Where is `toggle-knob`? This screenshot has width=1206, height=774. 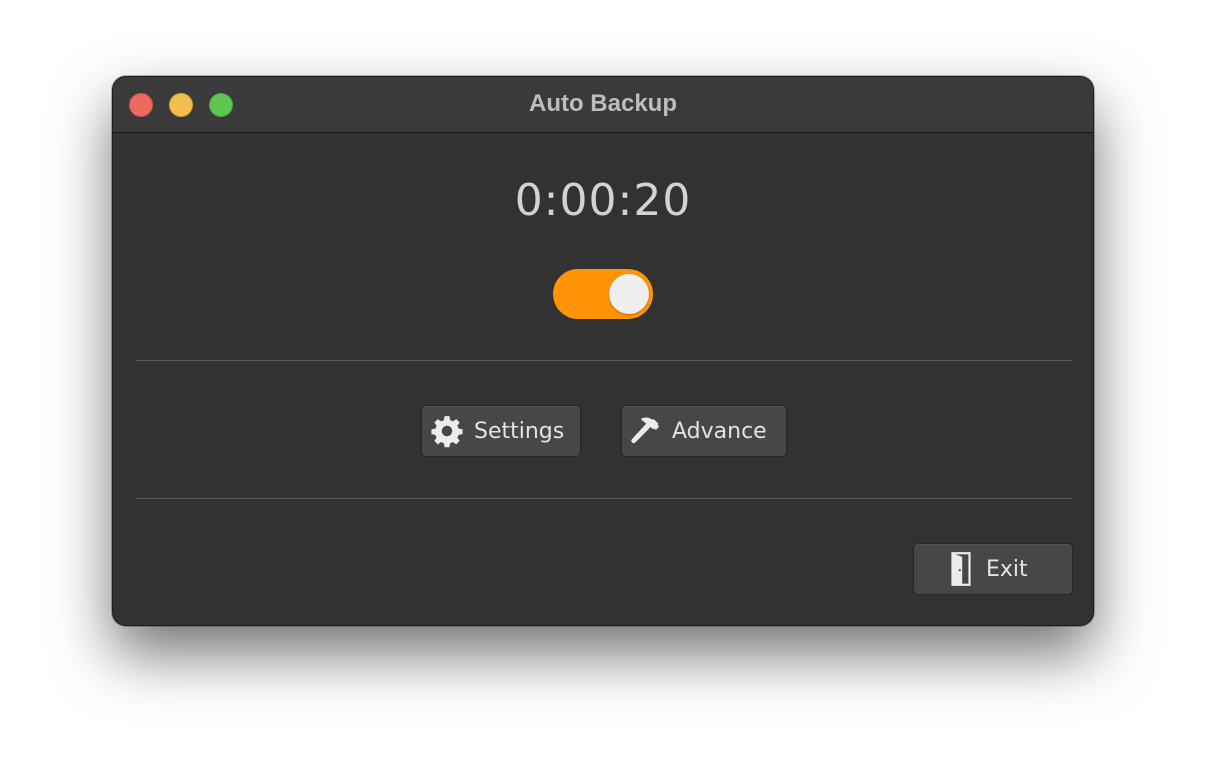
toggle-knob is located at coordinates (629, 294).